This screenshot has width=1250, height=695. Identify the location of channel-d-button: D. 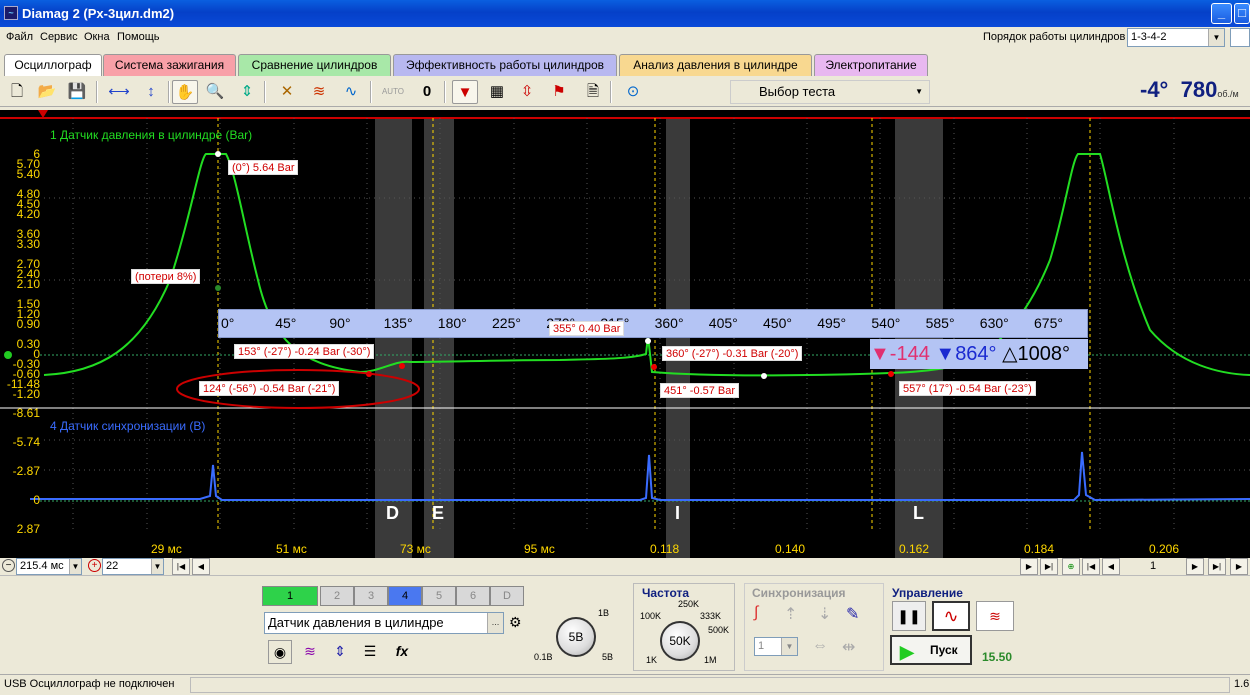
(507, 596).